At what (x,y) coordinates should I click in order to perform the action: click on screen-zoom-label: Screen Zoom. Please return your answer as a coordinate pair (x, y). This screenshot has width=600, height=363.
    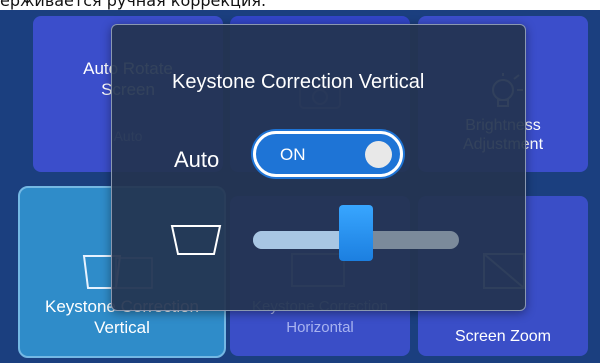
    Looking at the image, I should click on (503, 336).